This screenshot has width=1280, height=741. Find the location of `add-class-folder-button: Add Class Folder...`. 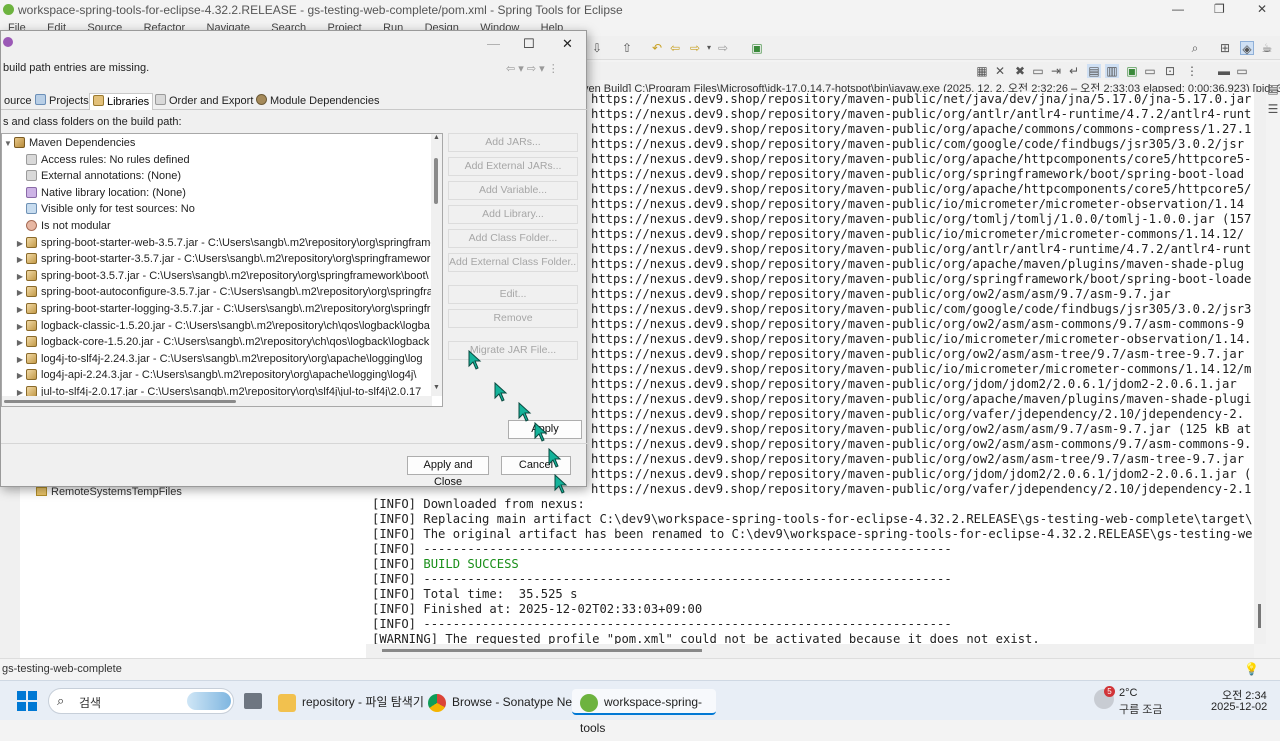

add-class-folder-button: Add Class Folder... is located at coordinates (513, 238).